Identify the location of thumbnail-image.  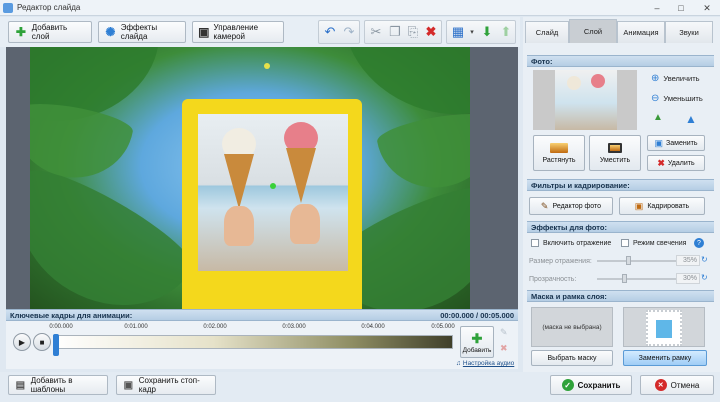
(586, 100).